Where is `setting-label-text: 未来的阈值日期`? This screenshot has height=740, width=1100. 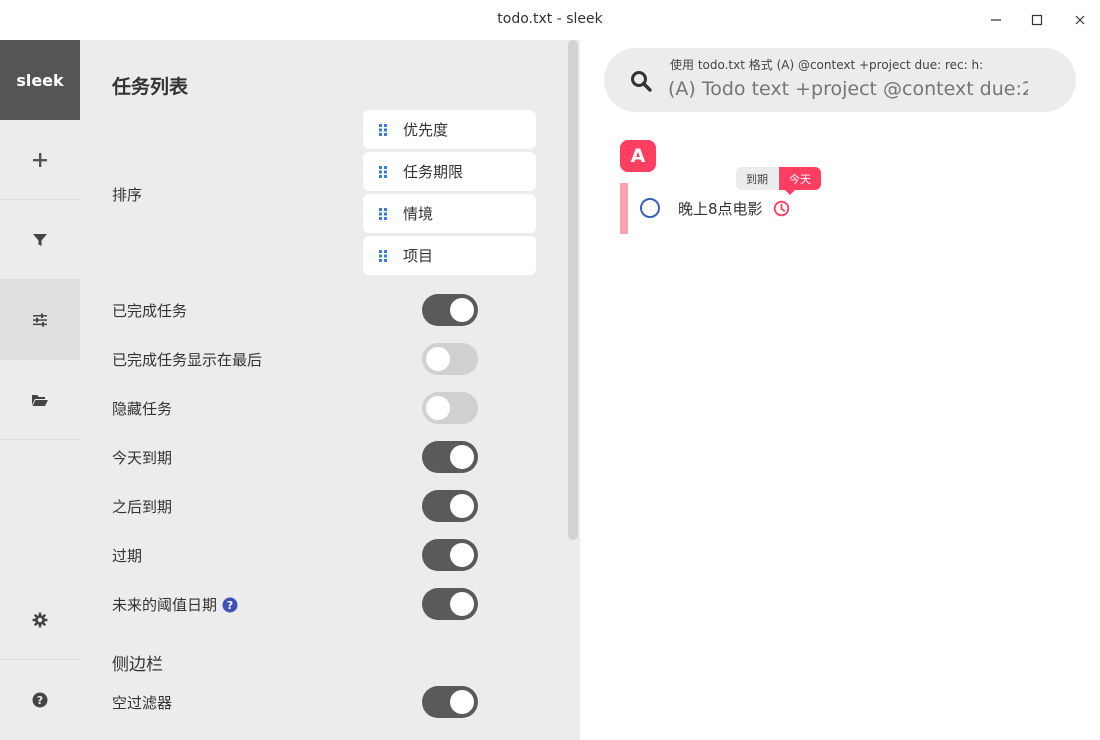
setting-label-text: 未来的阈值日期 is located at coordinates (165, 605).